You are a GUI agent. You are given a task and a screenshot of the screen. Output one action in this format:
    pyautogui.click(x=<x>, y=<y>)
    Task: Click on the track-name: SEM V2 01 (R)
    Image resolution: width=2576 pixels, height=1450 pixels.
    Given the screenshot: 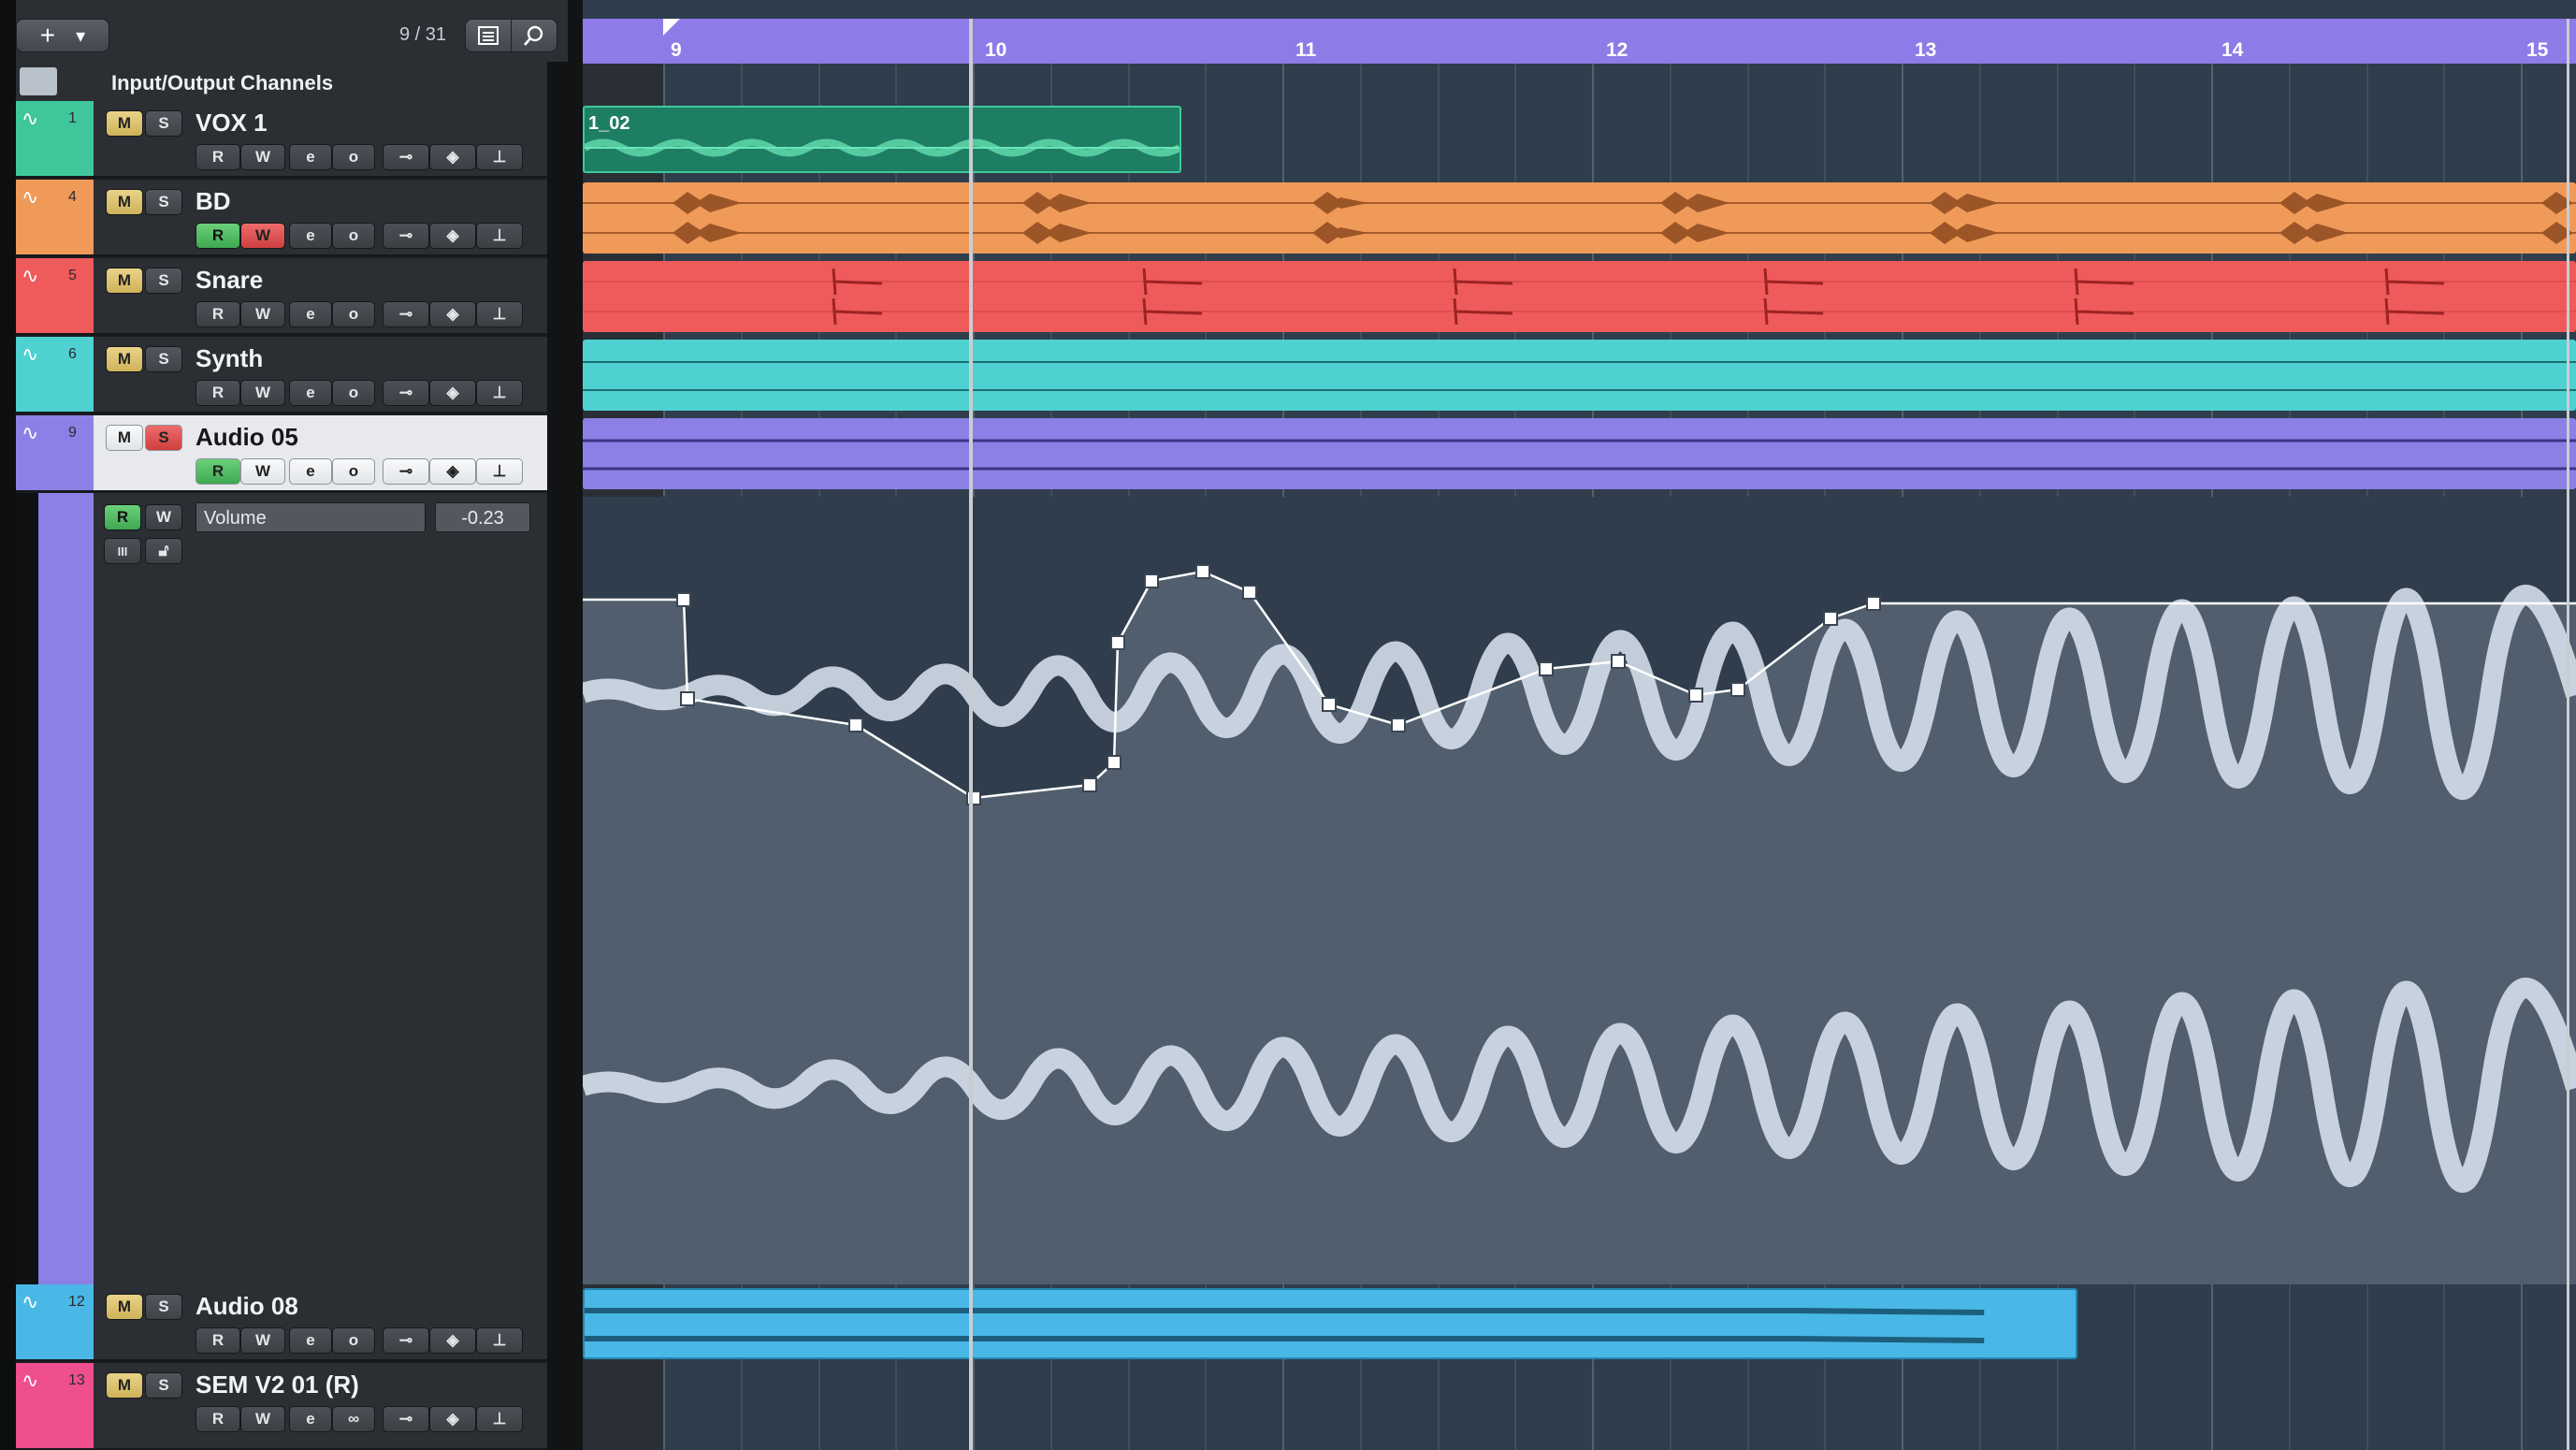 What is the action you would take?
    pyautogui.click(x=277, y=1384)
    